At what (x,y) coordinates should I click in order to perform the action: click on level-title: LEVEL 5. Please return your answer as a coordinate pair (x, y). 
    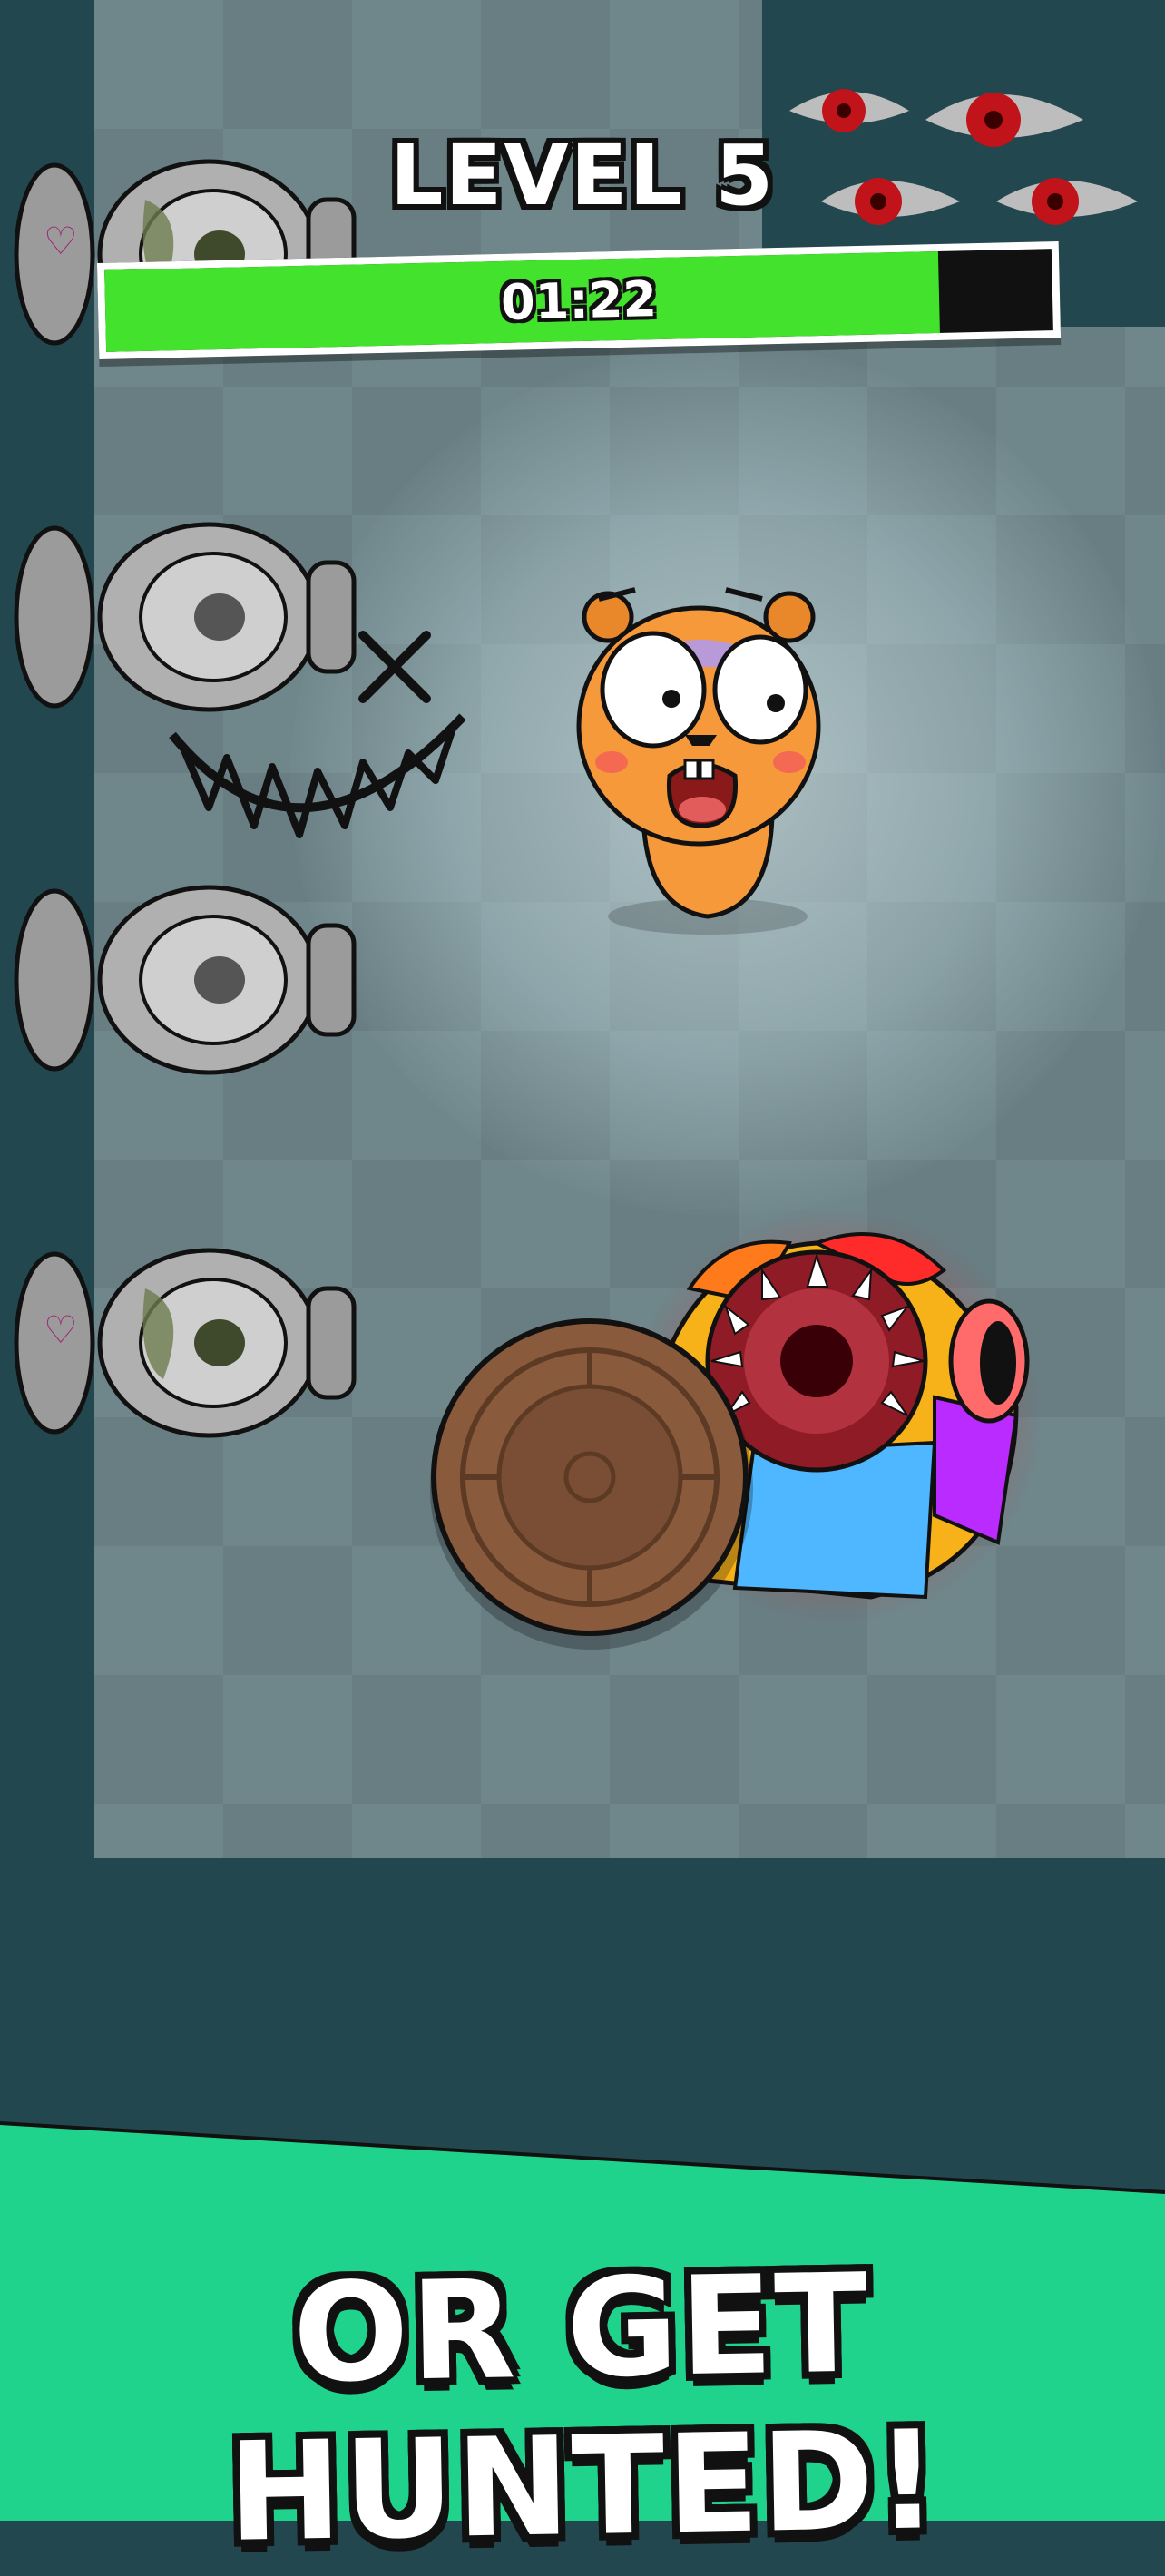
    Looking at the image, I should click on (582, 175).